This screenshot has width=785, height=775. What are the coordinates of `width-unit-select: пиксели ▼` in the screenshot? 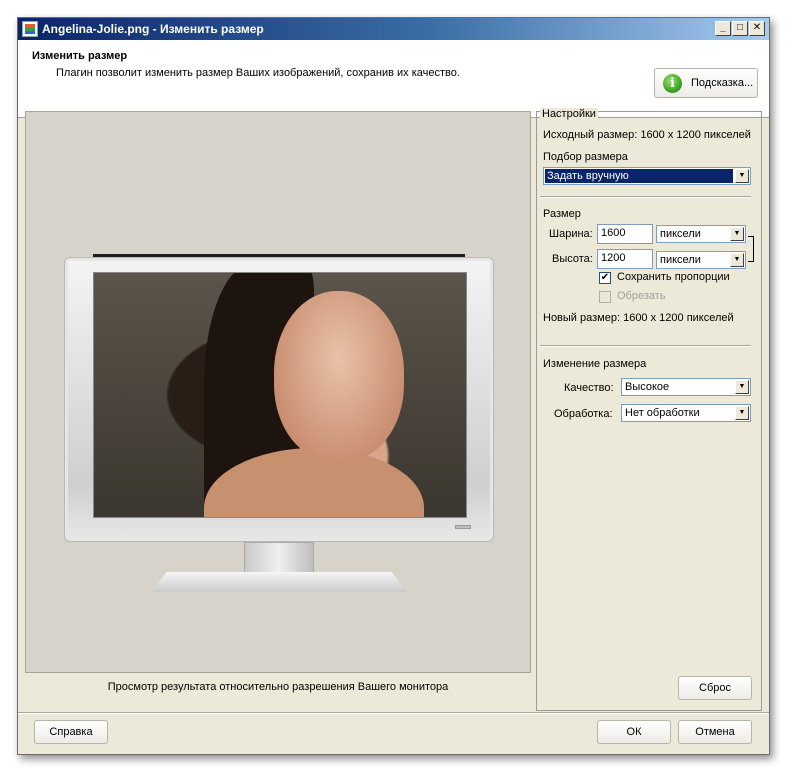 It's located at (701, 234).